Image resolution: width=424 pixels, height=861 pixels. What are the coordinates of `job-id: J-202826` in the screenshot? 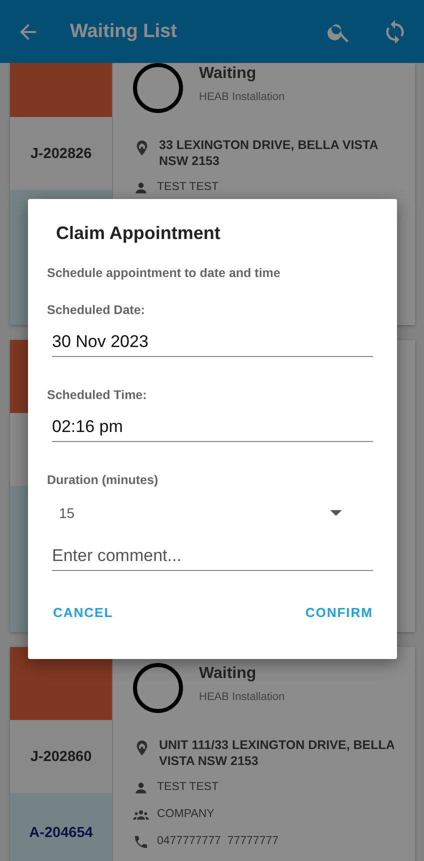 It's located at (61, 154).